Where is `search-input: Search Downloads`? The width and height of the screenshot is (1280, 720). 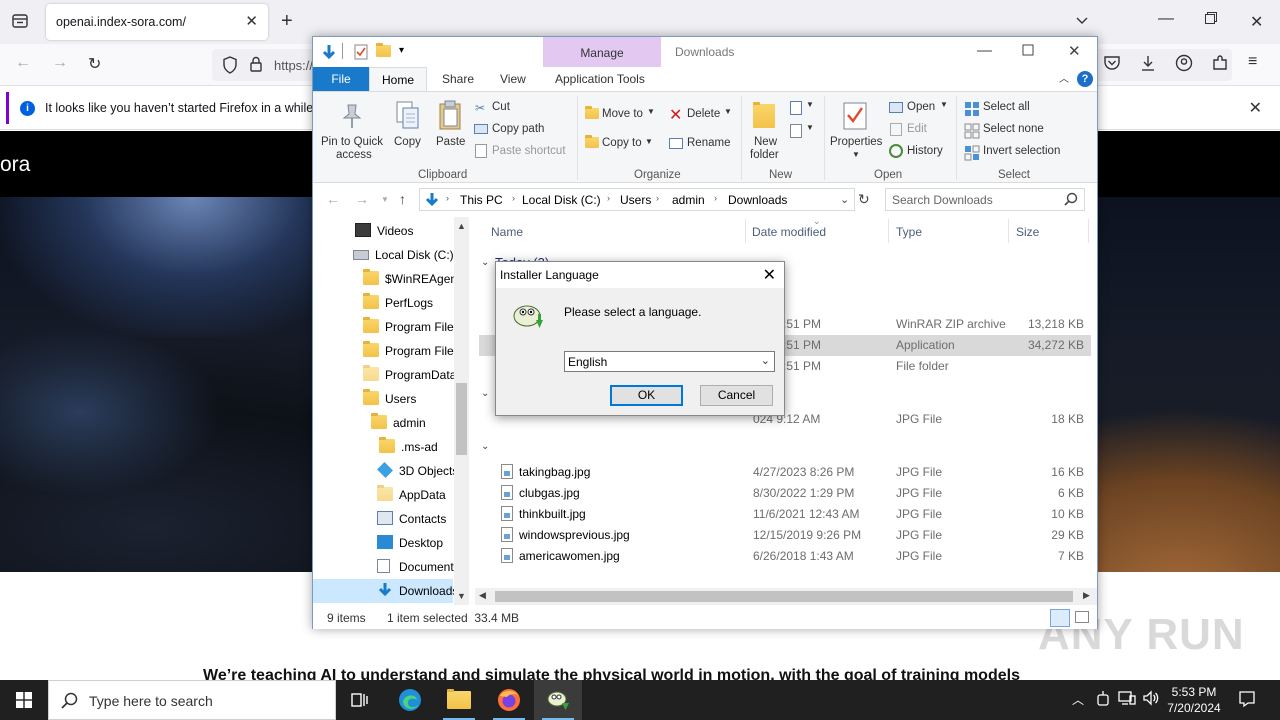
search-input: Search Downloads is located at coordinates (985, 199).